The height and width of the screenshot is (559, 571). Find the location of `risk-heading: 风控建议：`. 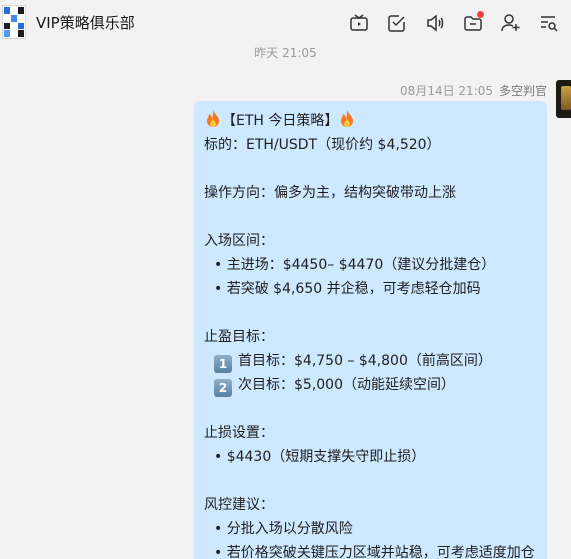

risk-heading: 风控建议： is located at coordinates (239, 505).